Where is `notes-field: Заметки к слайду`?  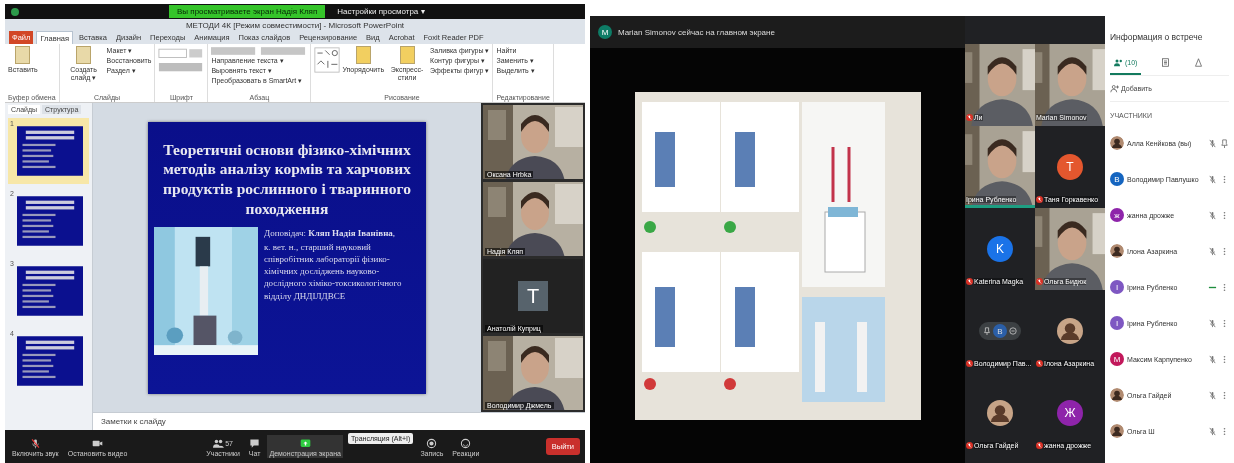
notes-field: Заметки к слайду is located at coordinates (339, 421).